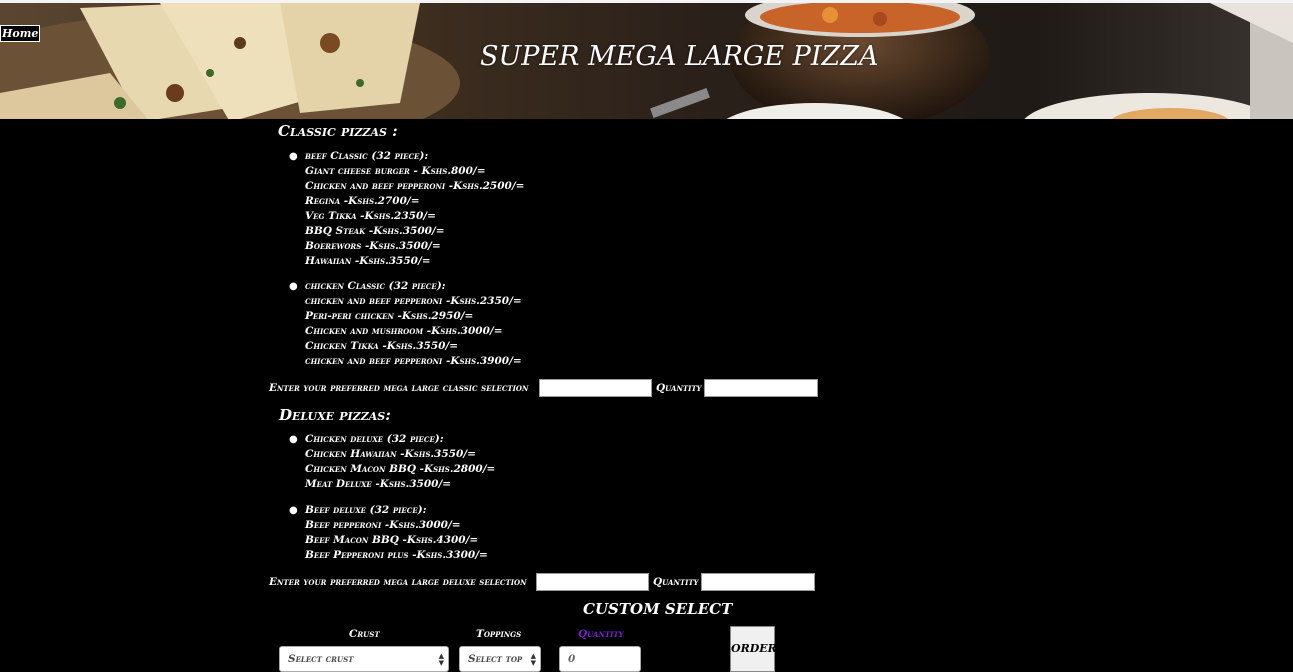  Describe the element at coordinates (396, 555) in the screenshot. I see `list-item: Beef Pepperoni plus -Kshs.3300/=` at that location.